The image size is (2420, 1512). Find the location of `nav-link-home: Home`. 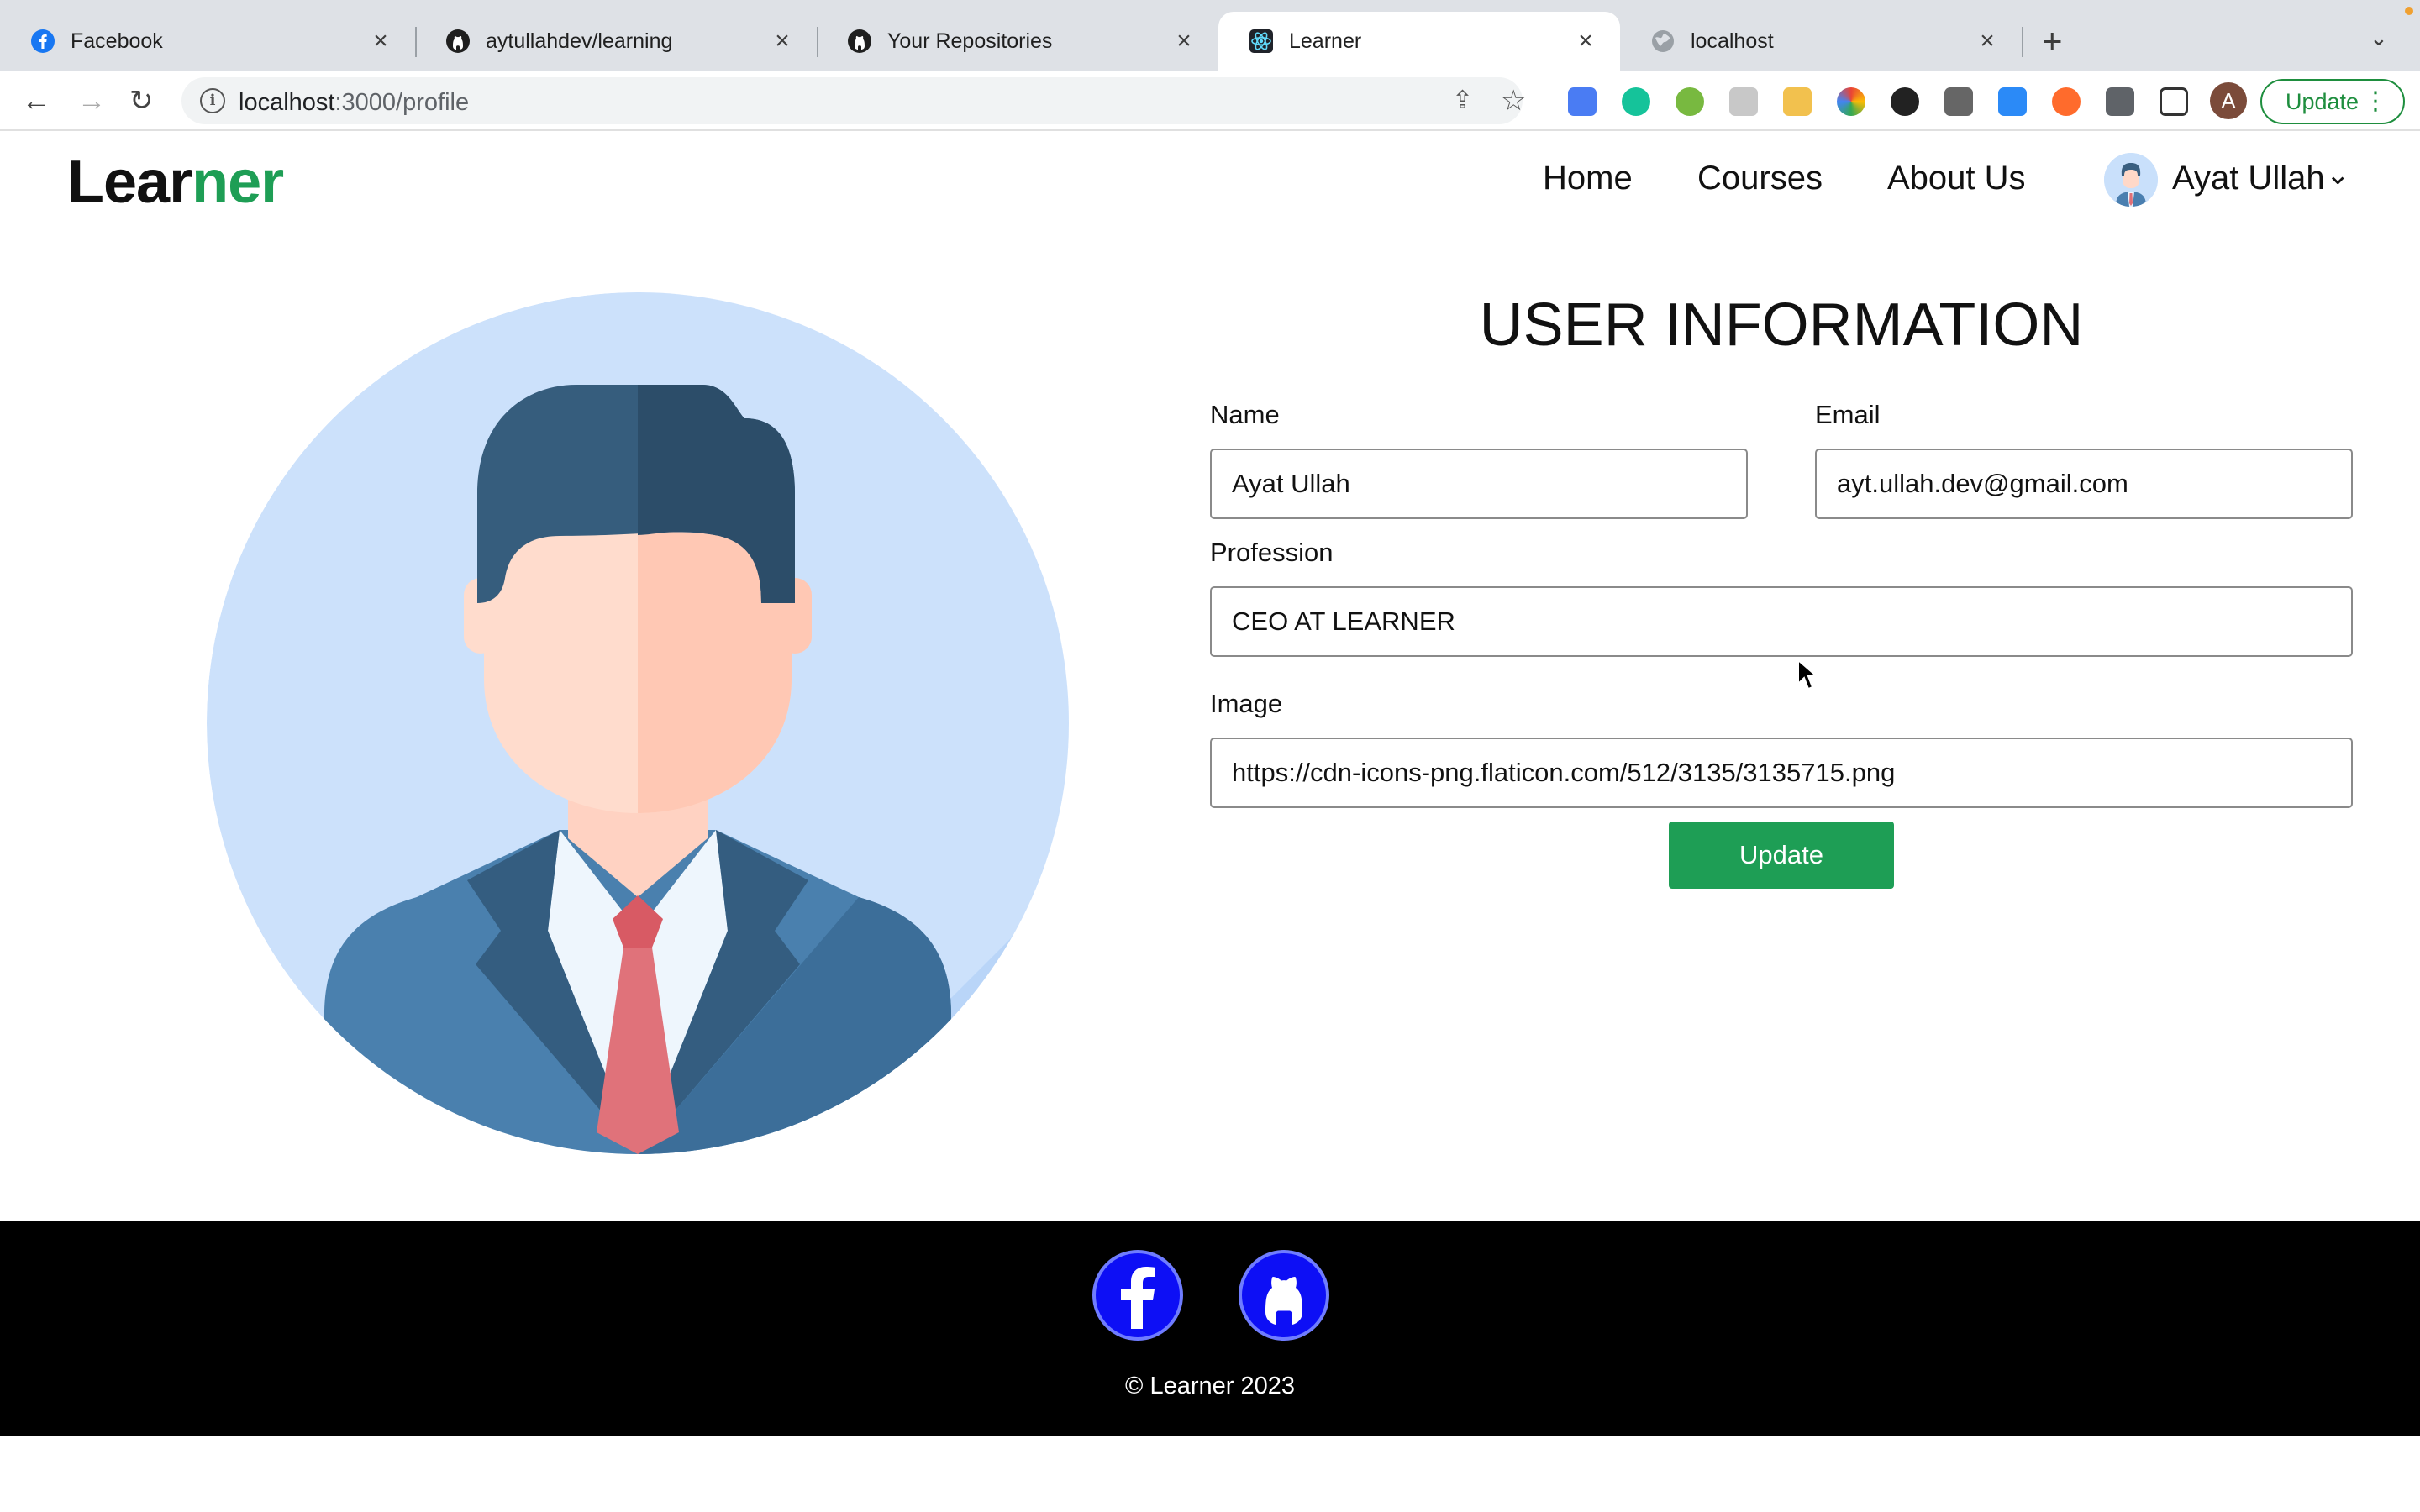

nav-link-home: Home is located at coordinates (1588, 178).